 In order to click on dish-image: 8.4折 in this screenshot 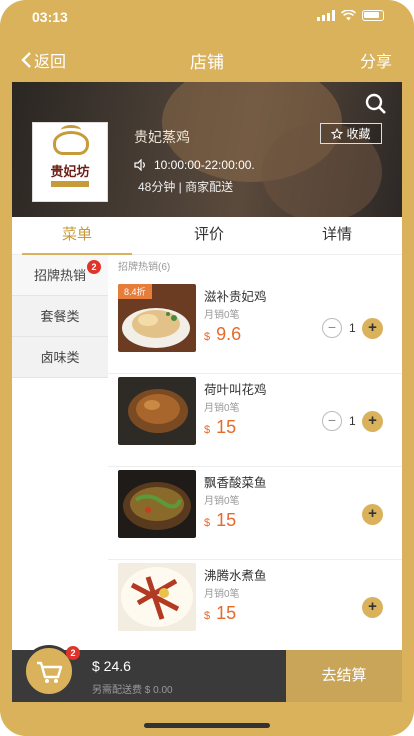, I will do `click(157, 318)`.